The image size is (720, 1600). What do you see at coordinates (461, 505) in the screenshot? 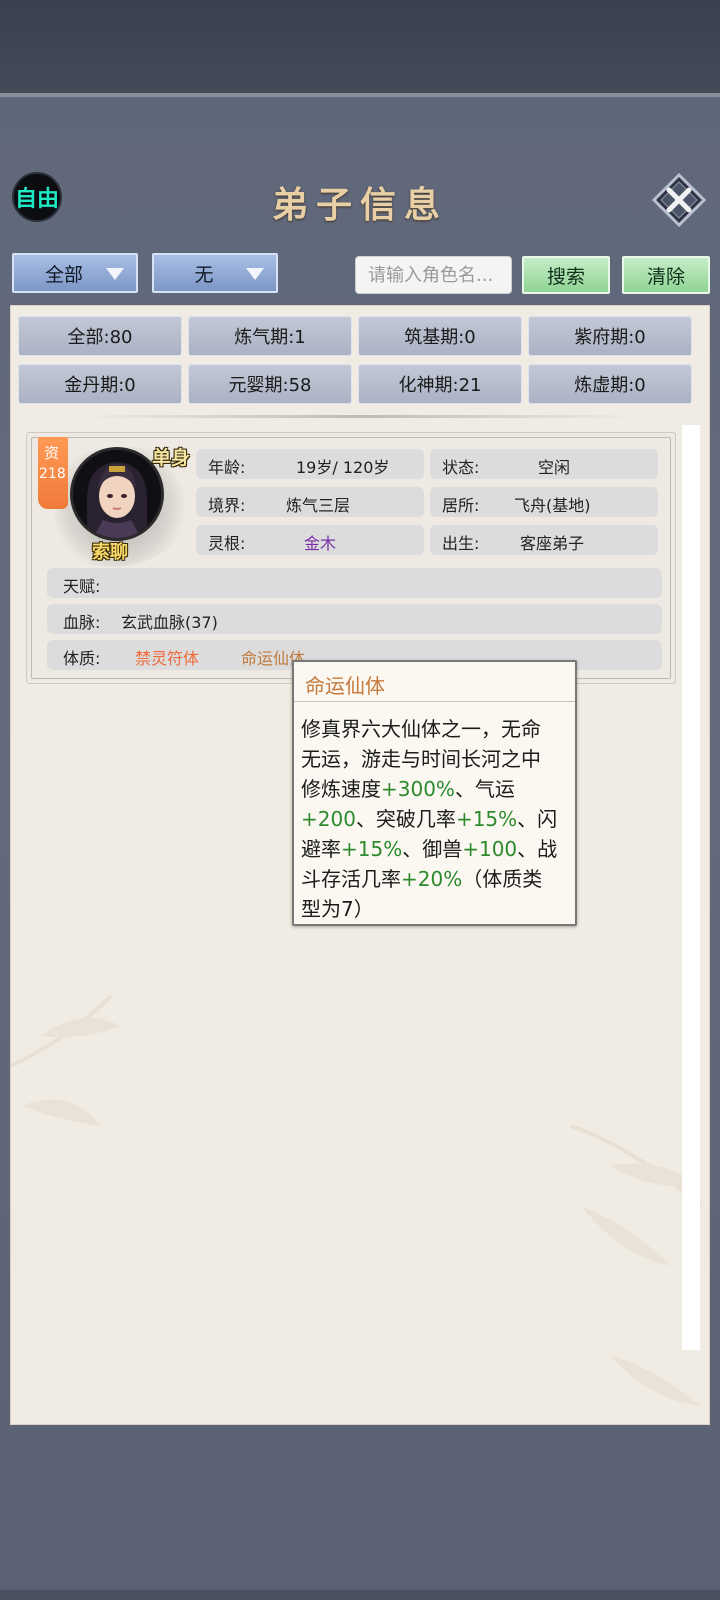
I see `residence-label: 居所:` at bounding box center [461, 505].